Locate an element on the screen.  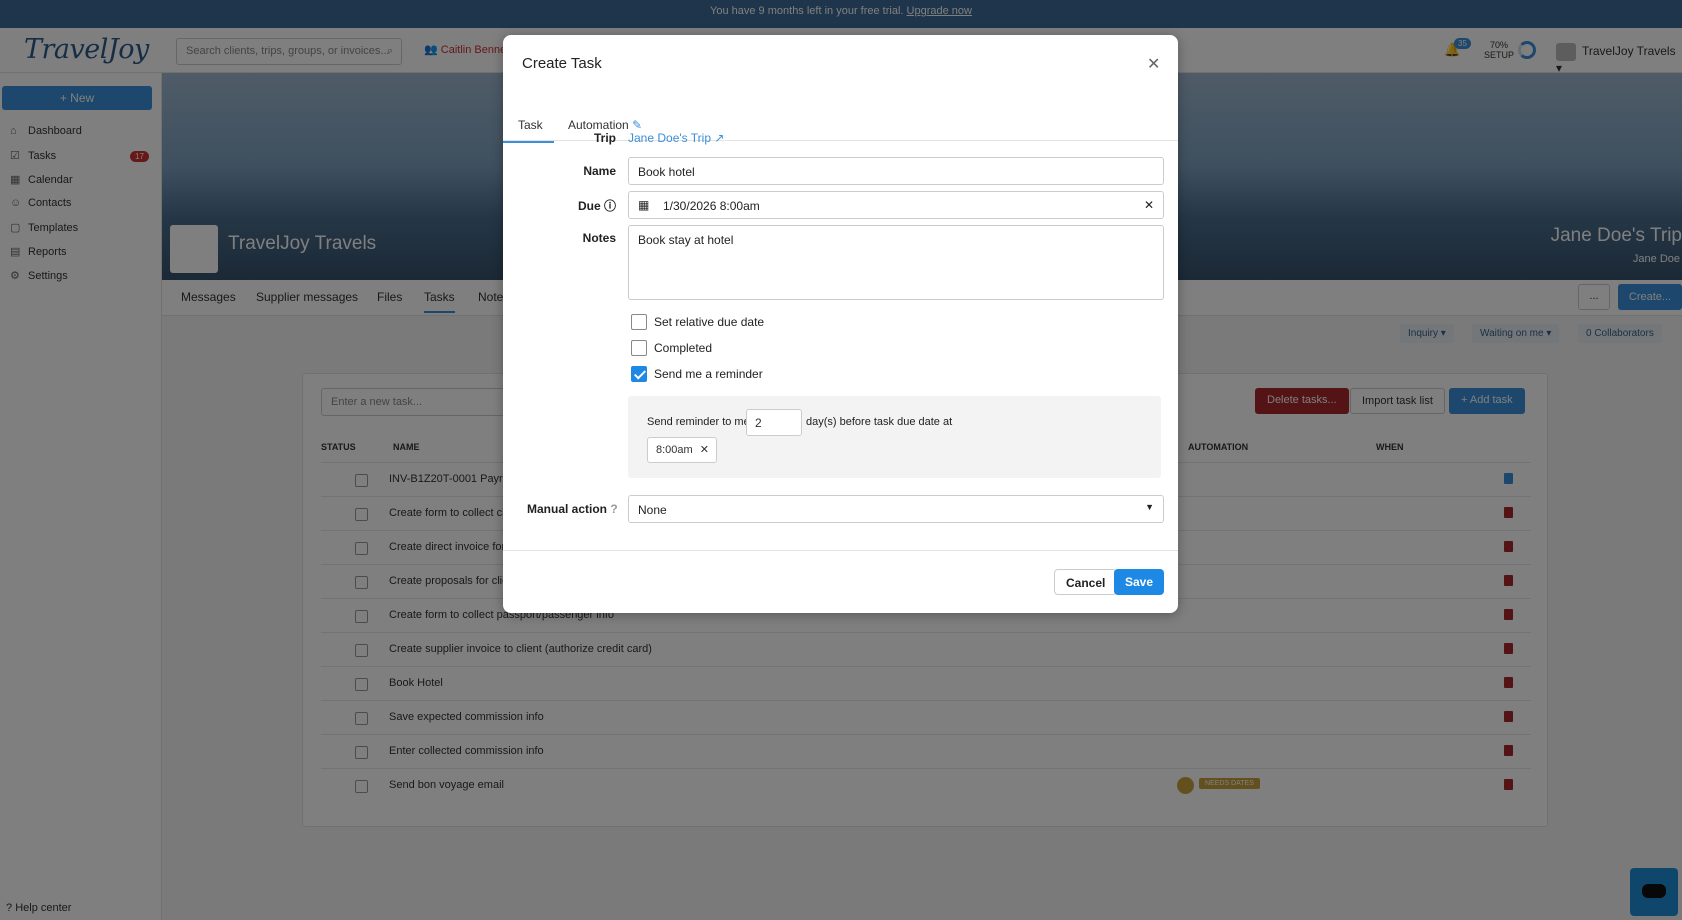
due-date-input: ▦ 1/30/2026 8:00am ✕ is located at coordinates (896, 205).